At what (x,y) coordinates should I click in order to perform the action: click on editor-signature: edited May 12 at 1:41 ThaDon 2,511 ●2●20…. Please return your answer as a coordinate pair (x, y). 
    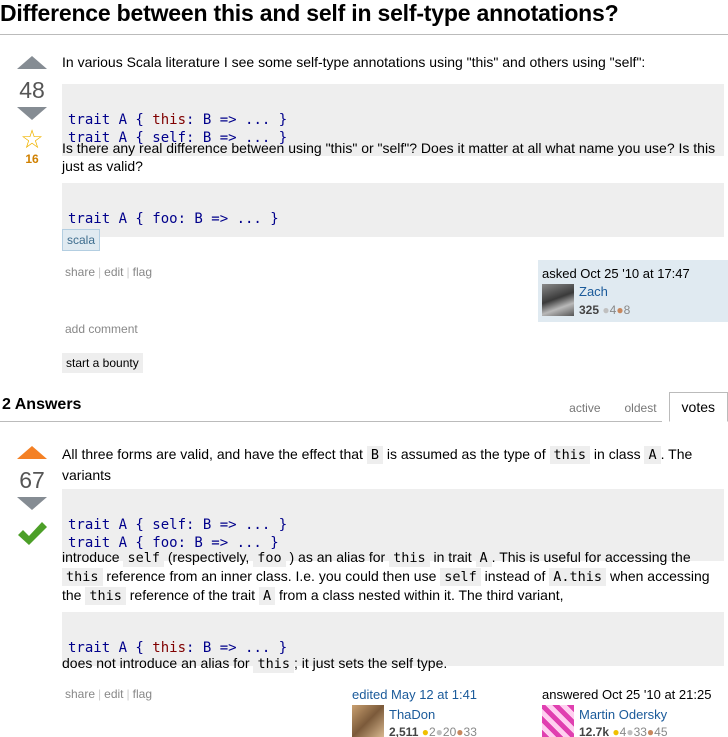
    Looking at the image, I should click on (440, 710).